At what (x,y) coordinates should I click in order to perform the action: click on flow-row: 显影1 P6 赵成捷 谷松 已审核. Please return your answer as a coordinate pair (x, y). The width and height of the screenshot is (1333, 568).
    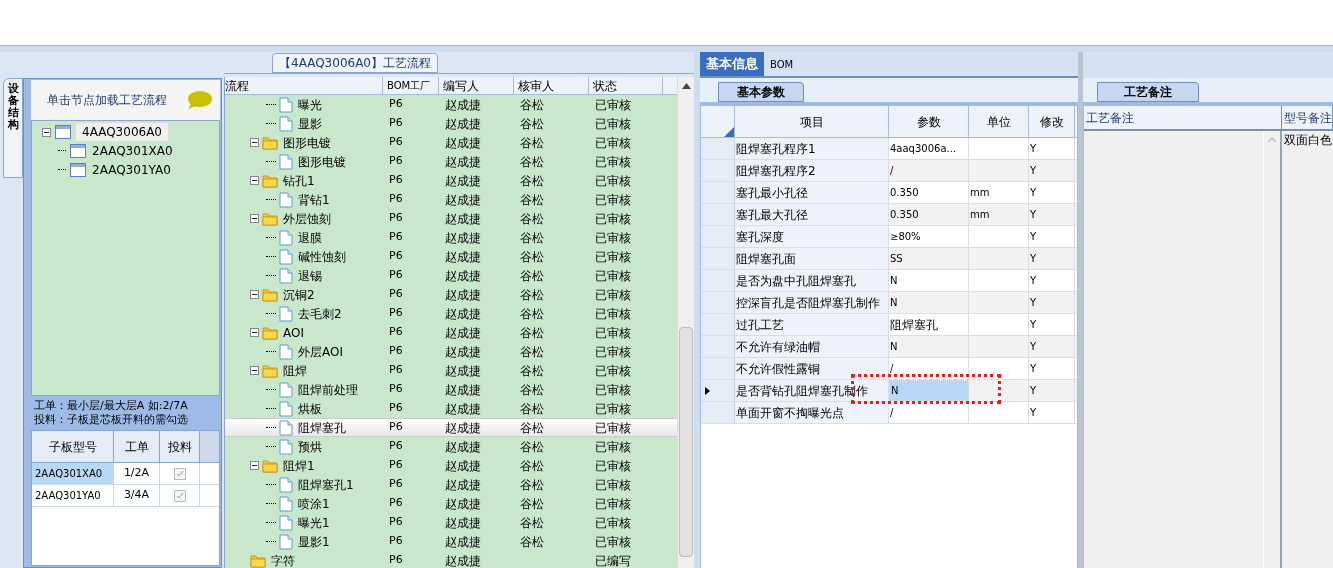
    Looking at the image, I should click on (451, 541).